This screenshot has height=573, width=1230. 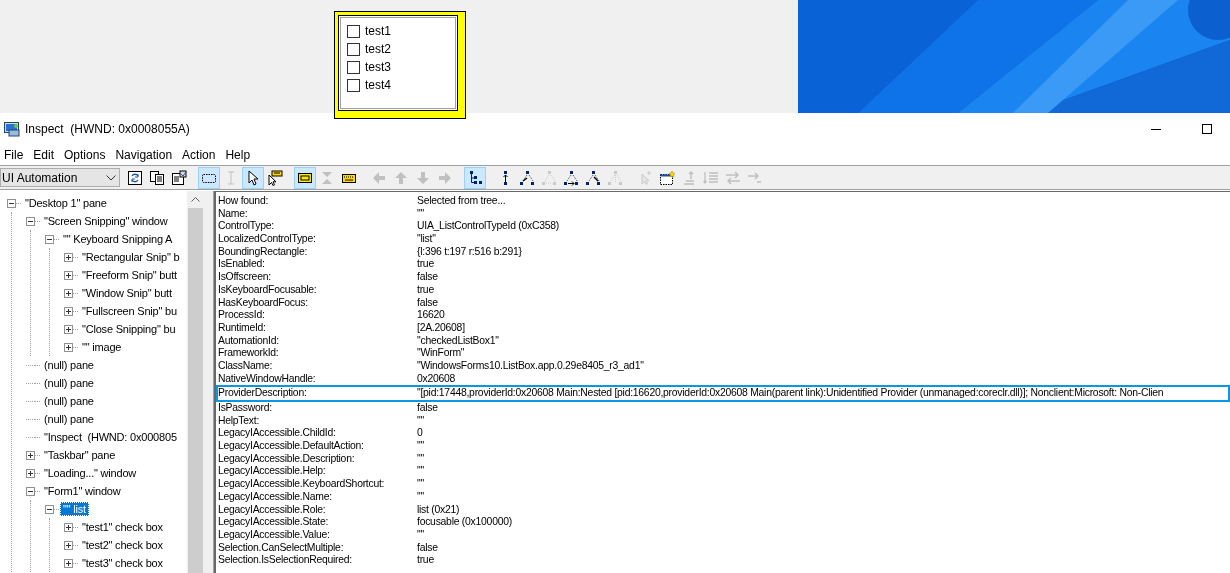 What do you see at coordinates (733, 177) in the screenshot?
I see `swap-arrows-icon` at bounding box center [733, 177].